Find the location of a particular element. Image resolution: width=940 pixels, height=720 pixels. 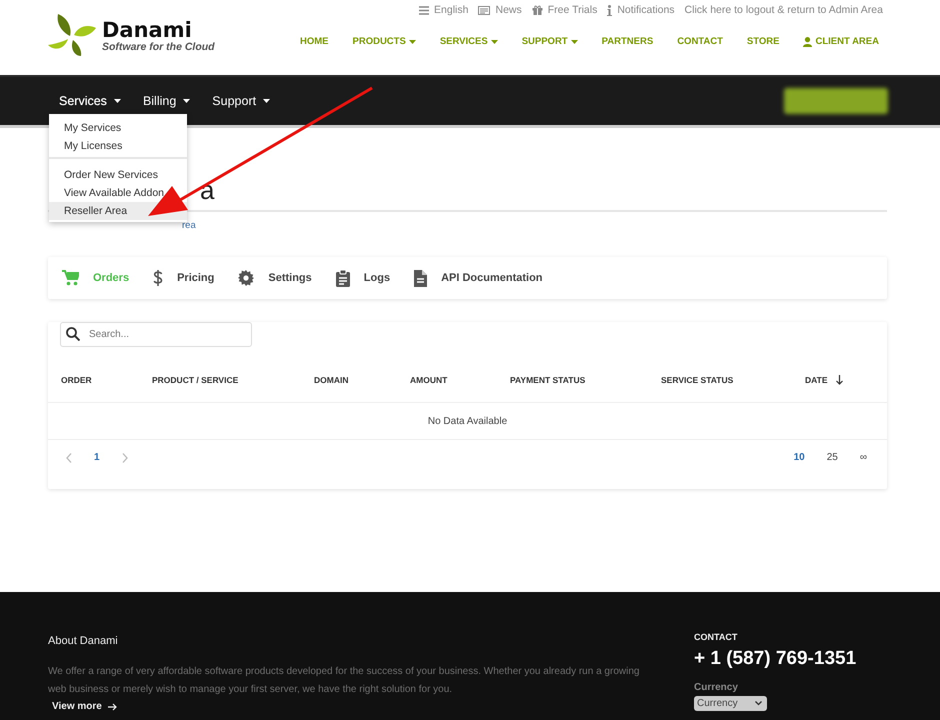

gear-icon is located at coordinates (246, 278).